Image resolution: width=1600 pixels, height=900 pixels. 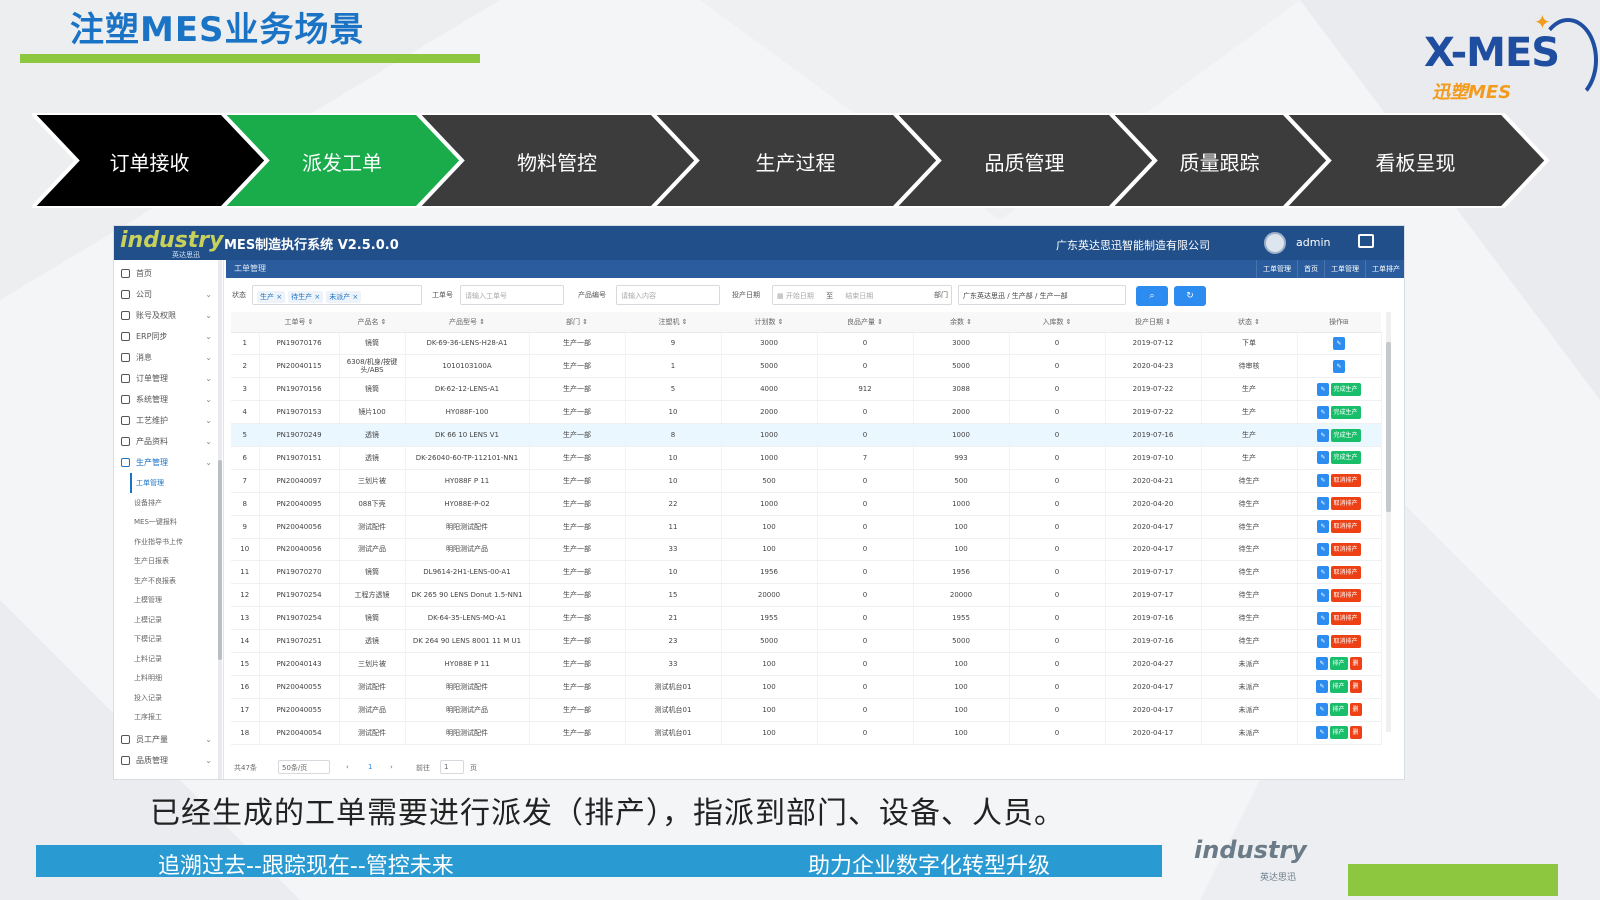 I want to click on next-page-button: ›, so click(x=391, y=767).